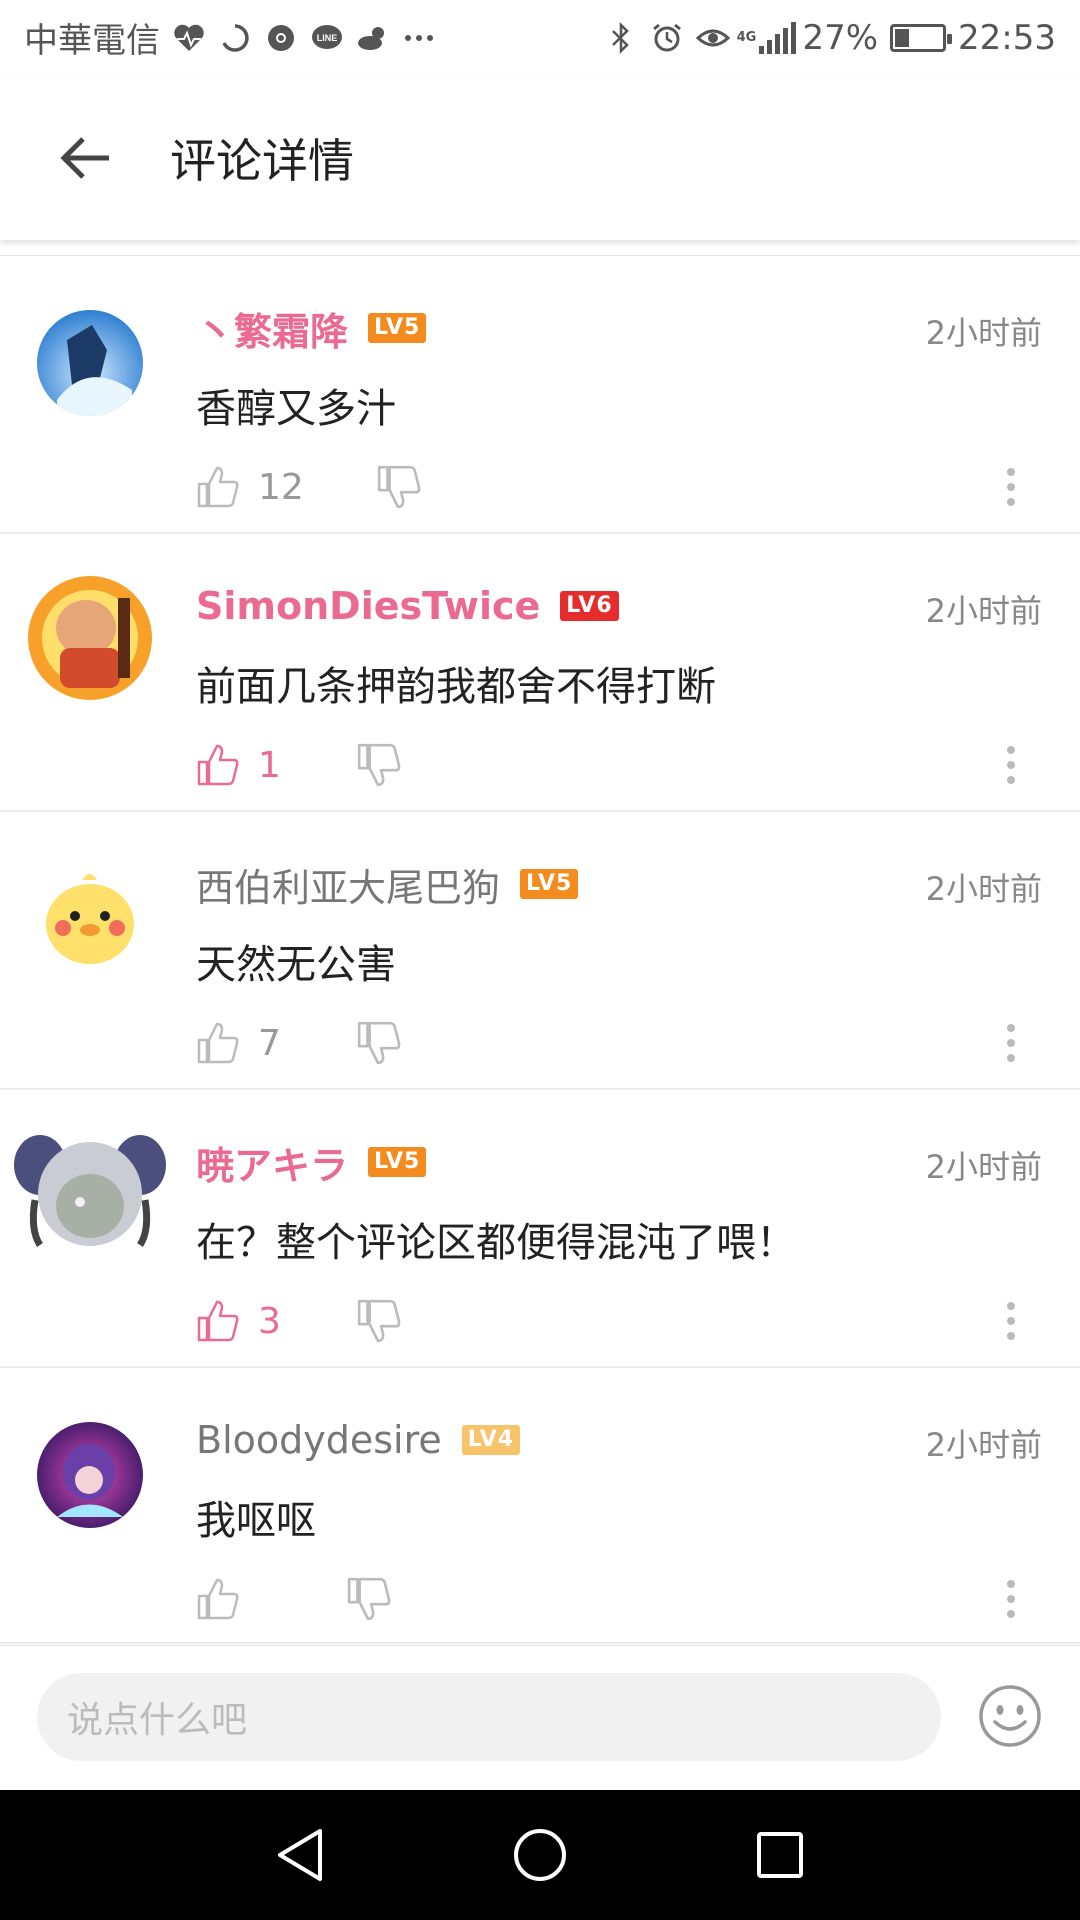  What do you see at coordinates (611, 765) in the screenshot?
I see `comment-actions: 1` at bounding box center [611, 765].